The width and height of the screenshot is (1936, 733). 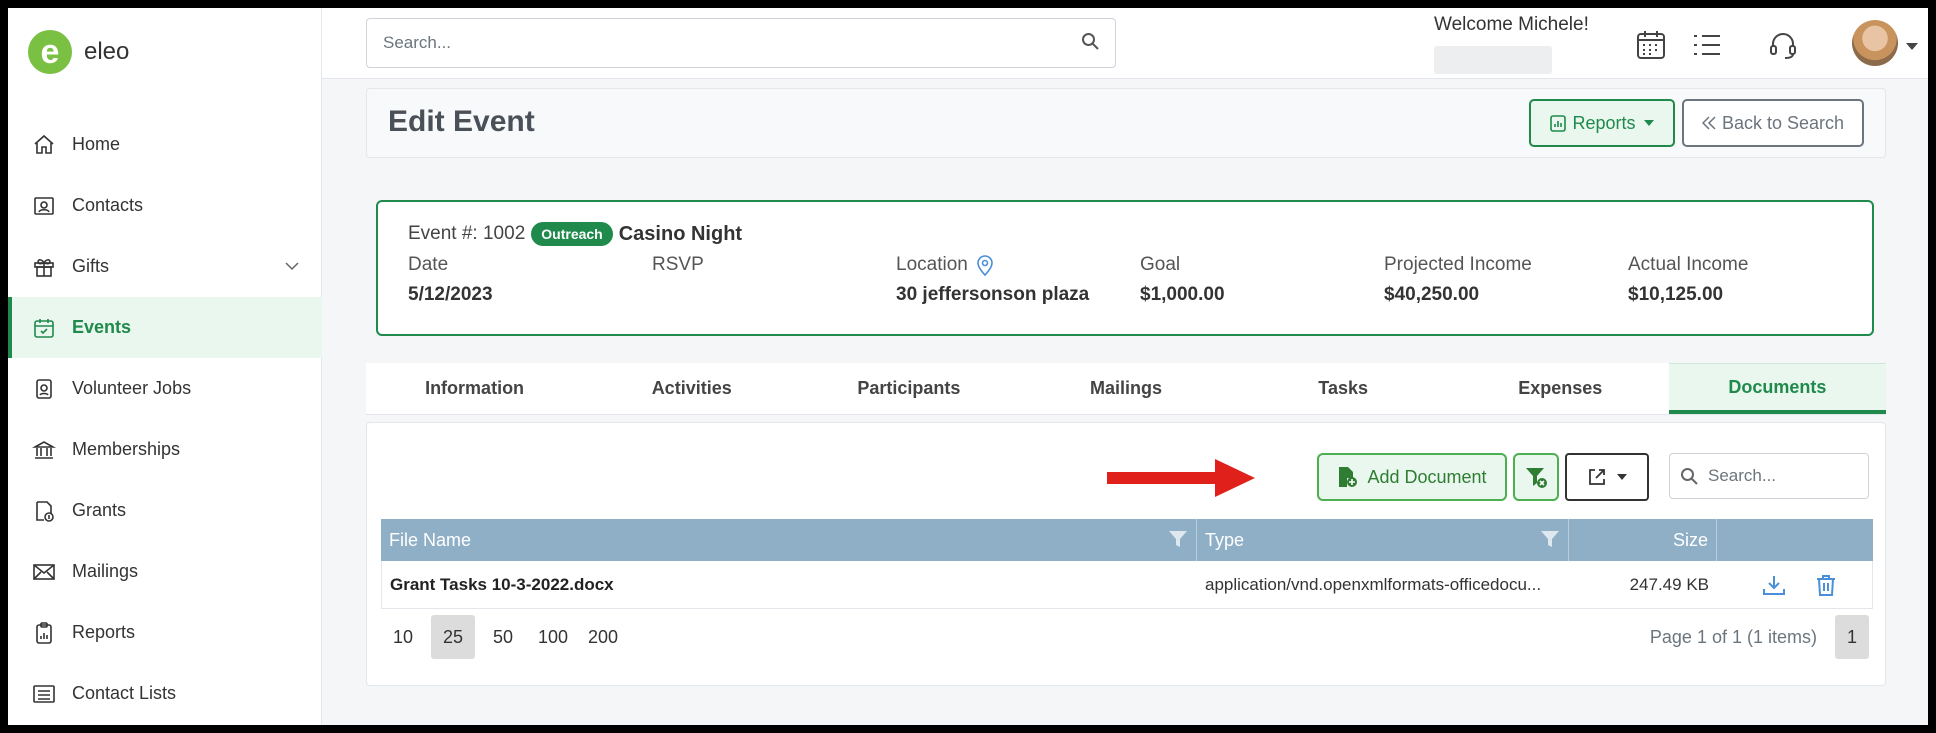 What do you see at coordinates (165, 144) in the screenshot?
I see `sidebar-item-home: Home` at bounding box center [165, 144].